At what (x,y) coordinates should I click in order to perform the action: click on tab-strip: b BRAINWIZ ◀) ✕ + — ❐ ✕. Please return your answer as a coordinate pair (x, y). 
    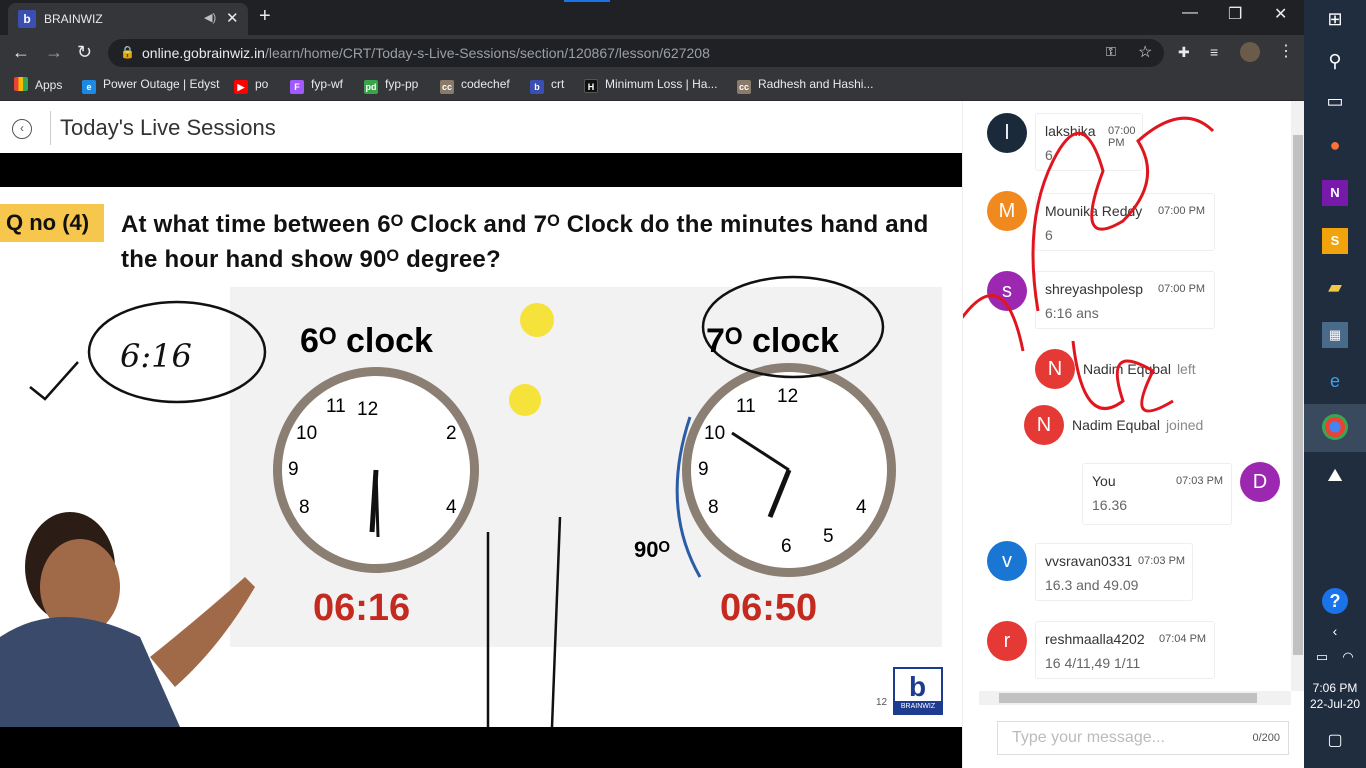
    Looking at the image, I should click on (652, 17).